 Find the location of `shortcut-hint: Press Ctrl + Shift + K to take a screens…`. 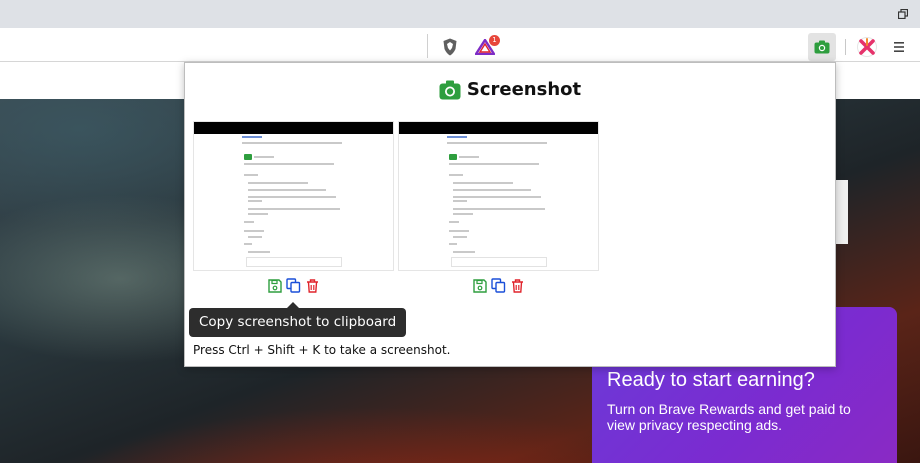

shortcut-hint: Press Ctrl + Shift + K to take a screens… is located at coordinates (322, 350).